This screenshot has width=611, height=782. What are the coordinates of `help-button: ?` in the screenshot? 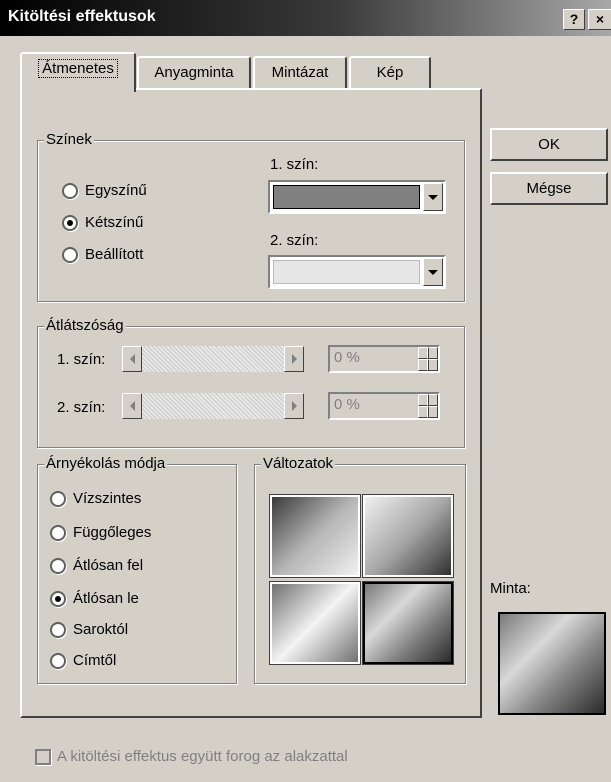 It's located at (574, 19).